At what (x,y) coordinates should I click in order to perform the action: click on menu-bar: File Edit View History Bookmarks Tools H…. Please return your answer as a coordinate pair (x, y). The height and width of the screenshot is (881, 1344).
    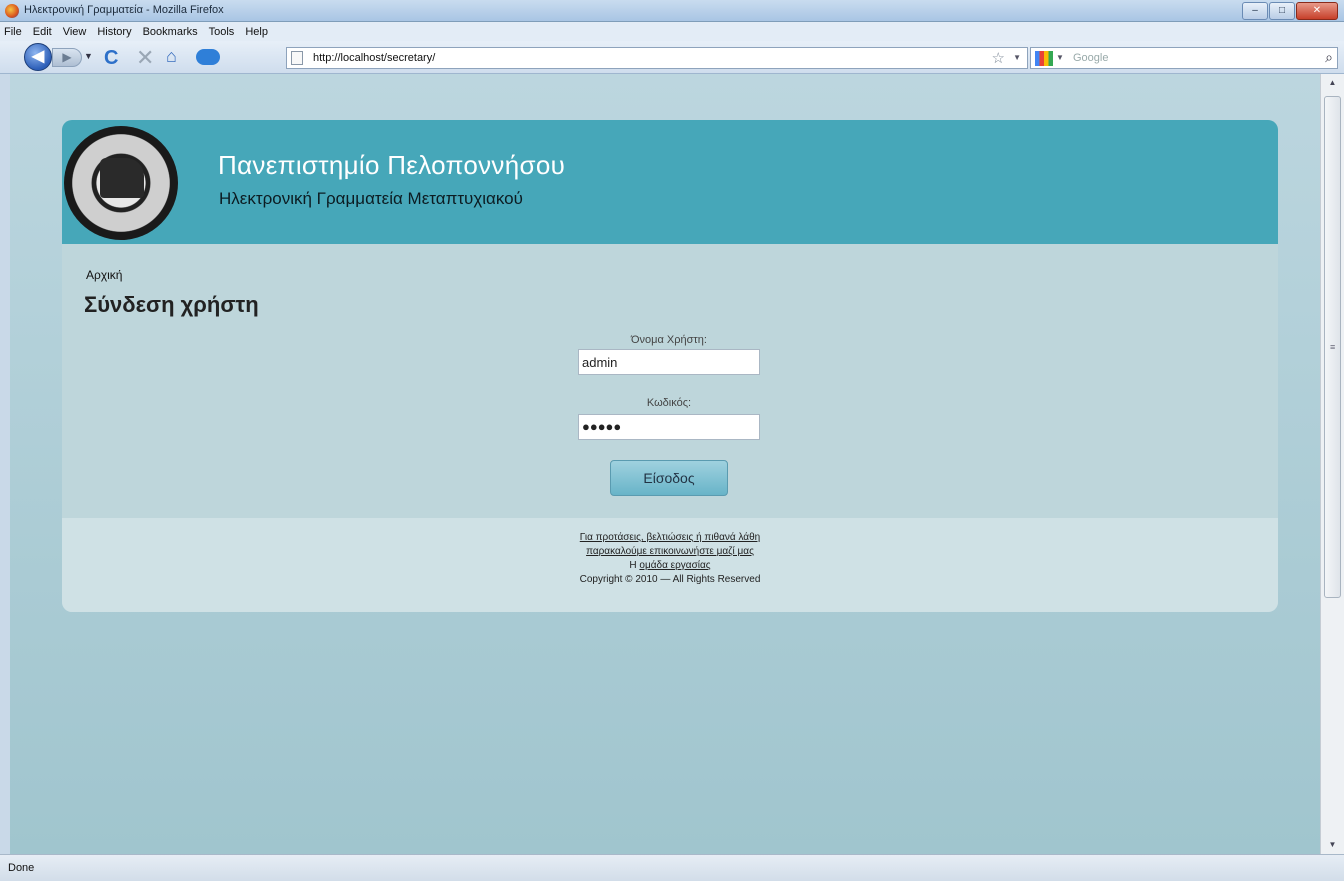
    Looking at the image, I should click on (672, 31).